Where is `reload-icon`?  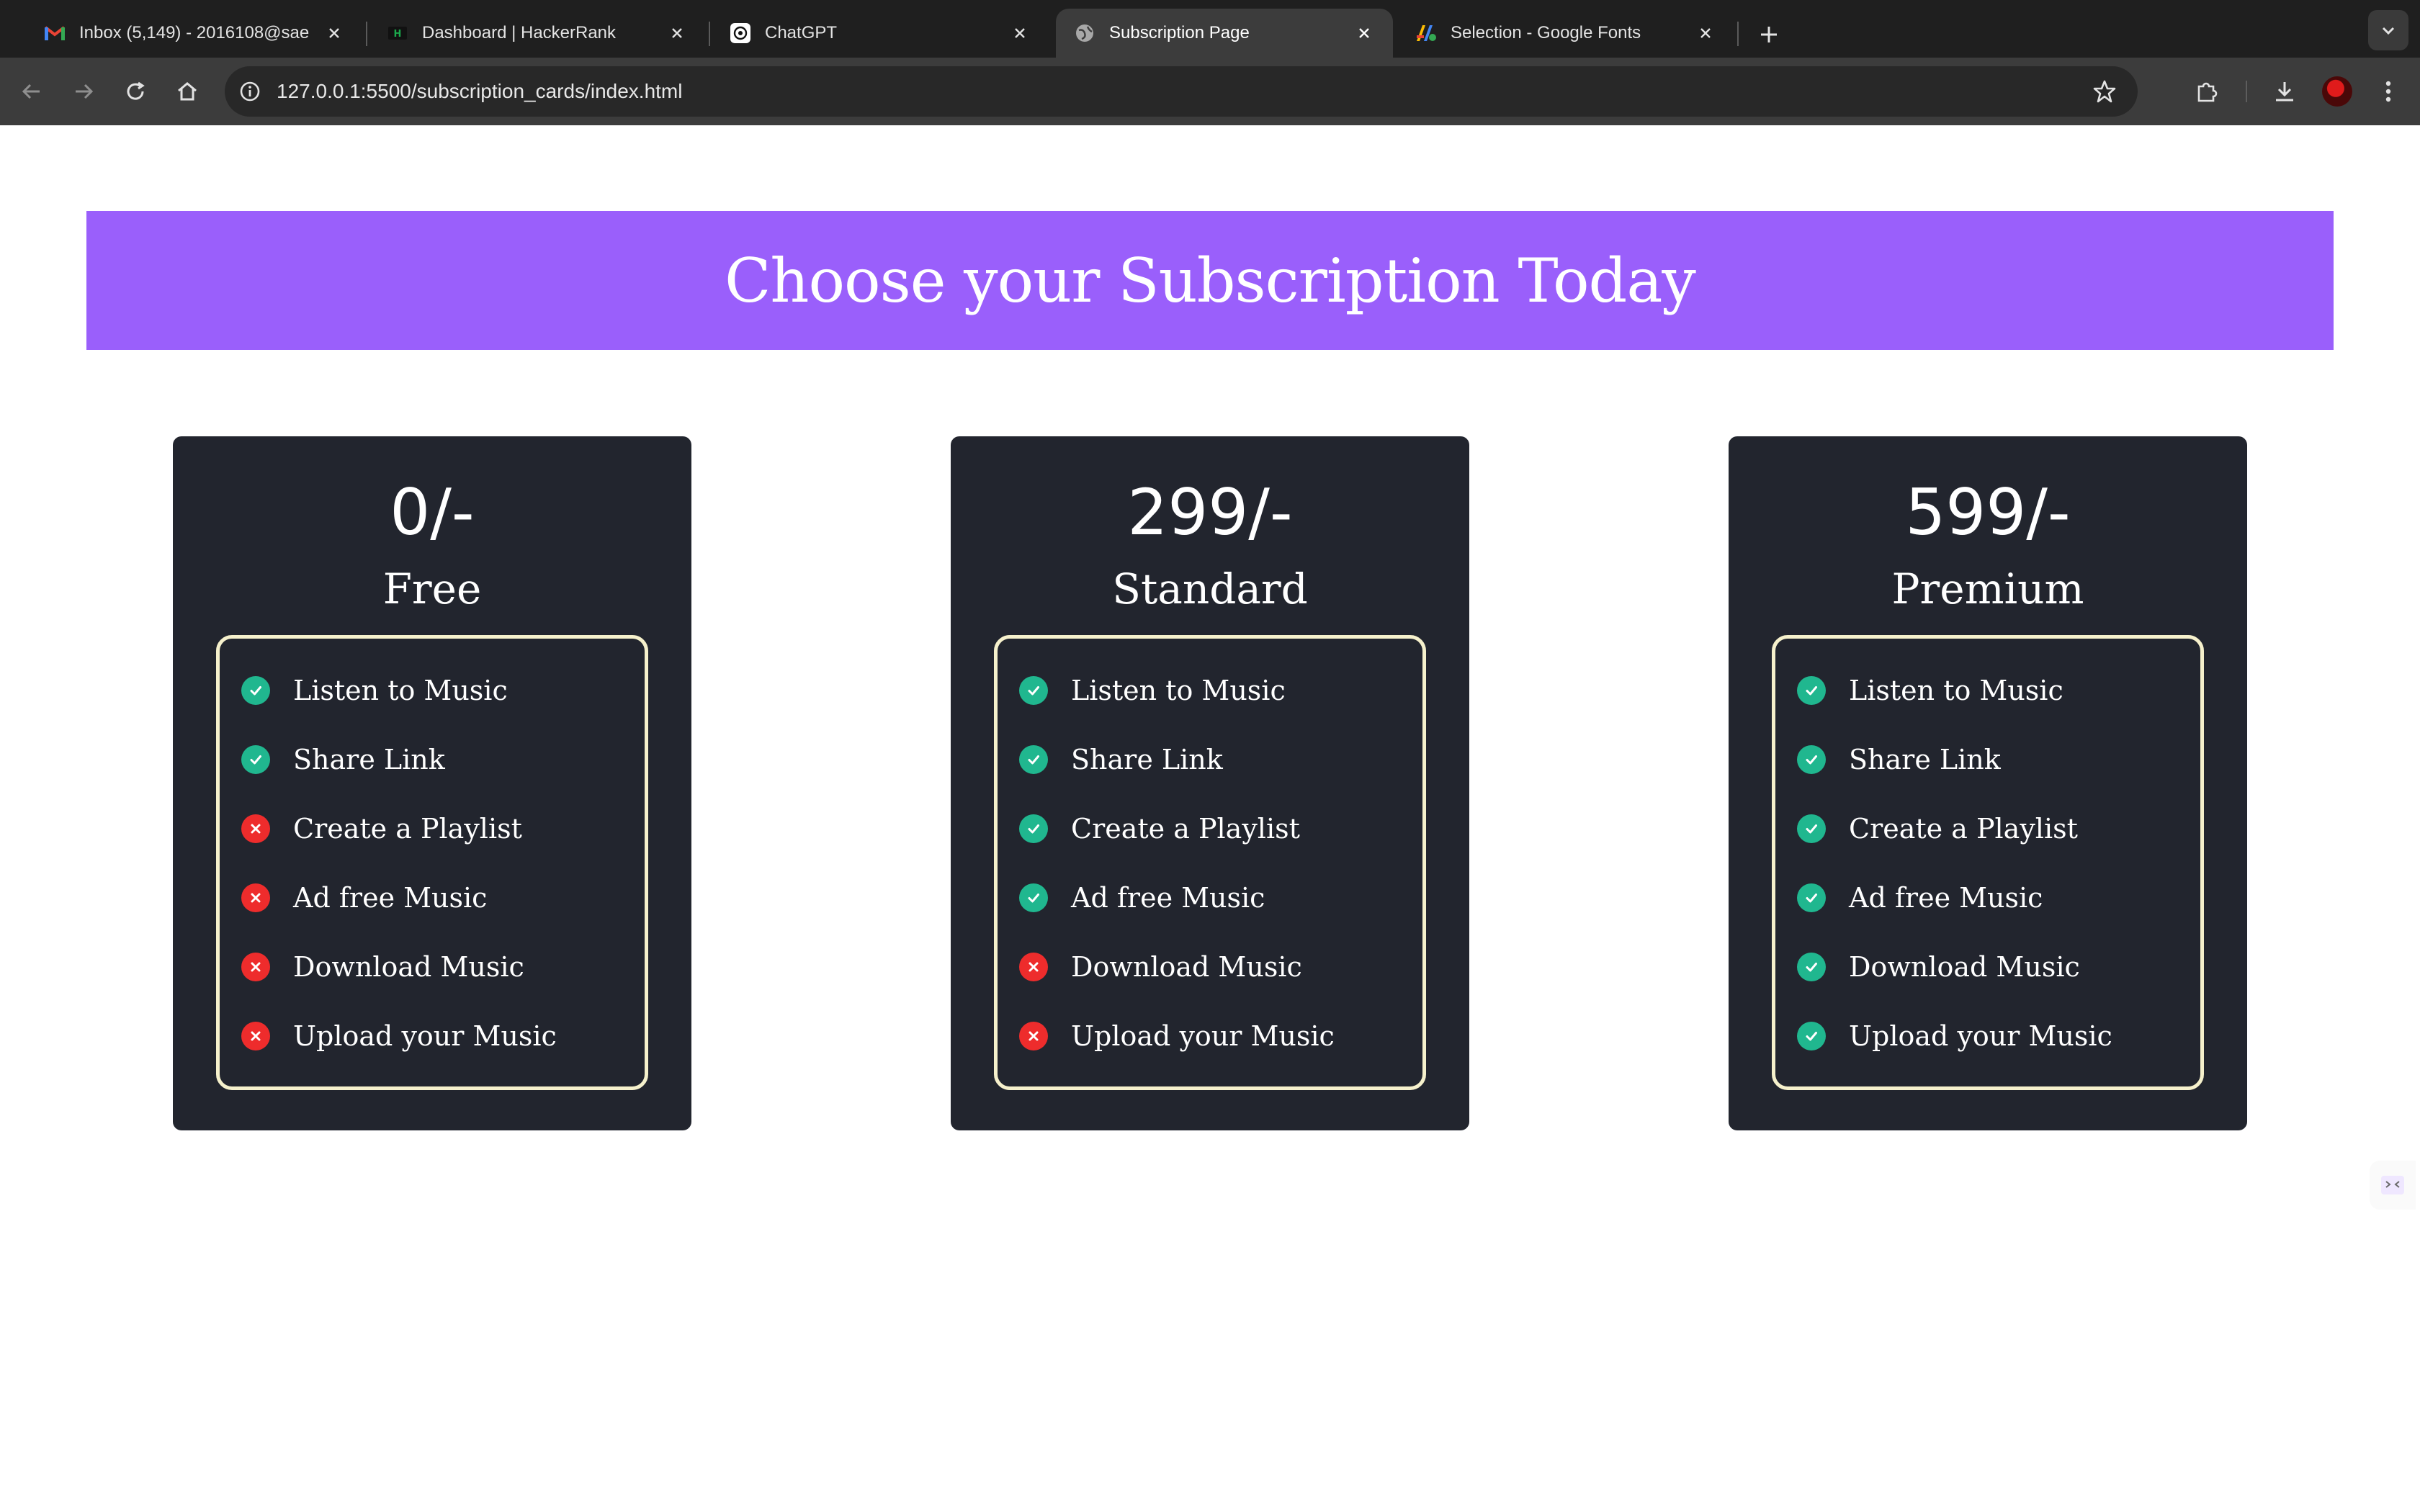
reload-icon is located at coordinates (136, 90).